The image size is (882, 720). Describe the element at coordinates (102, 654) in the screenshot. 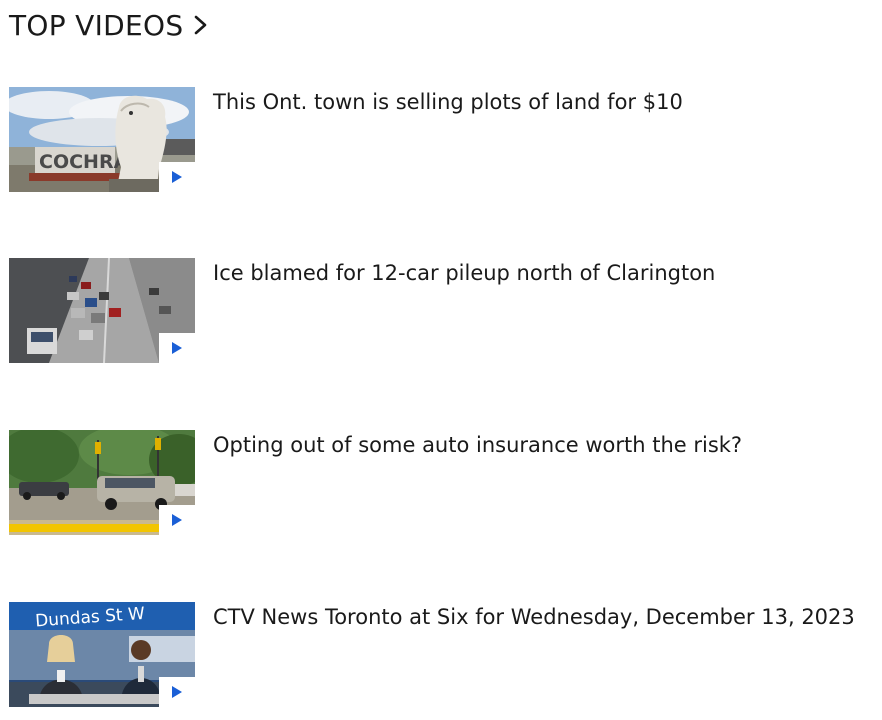

I see `video-thumbnail: Dundas St W` at that location.